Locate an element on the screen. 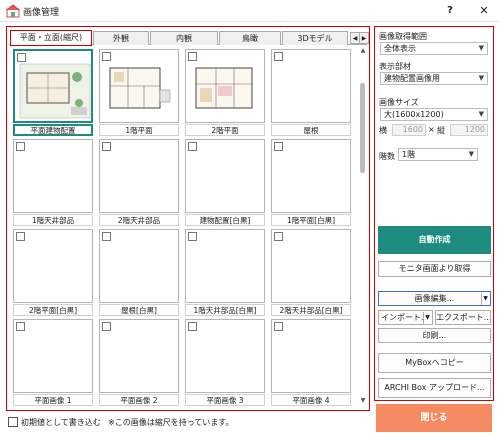  thumbnail-caption: 平面建物配置 is located at coordinates (53, 130).